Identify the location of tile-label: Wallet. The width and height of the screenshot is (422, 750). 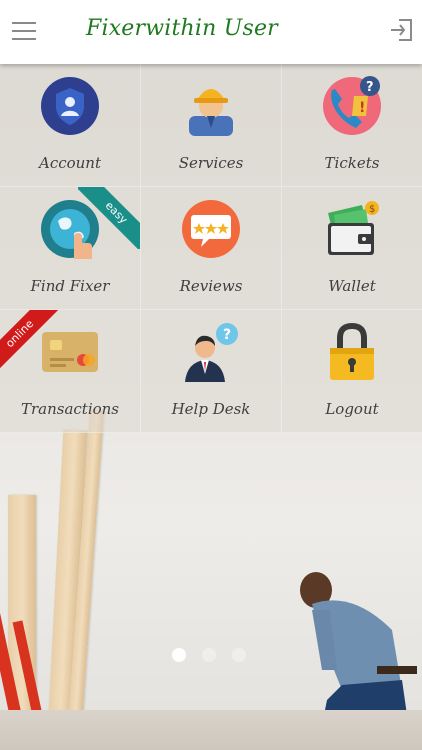
(352, 286).